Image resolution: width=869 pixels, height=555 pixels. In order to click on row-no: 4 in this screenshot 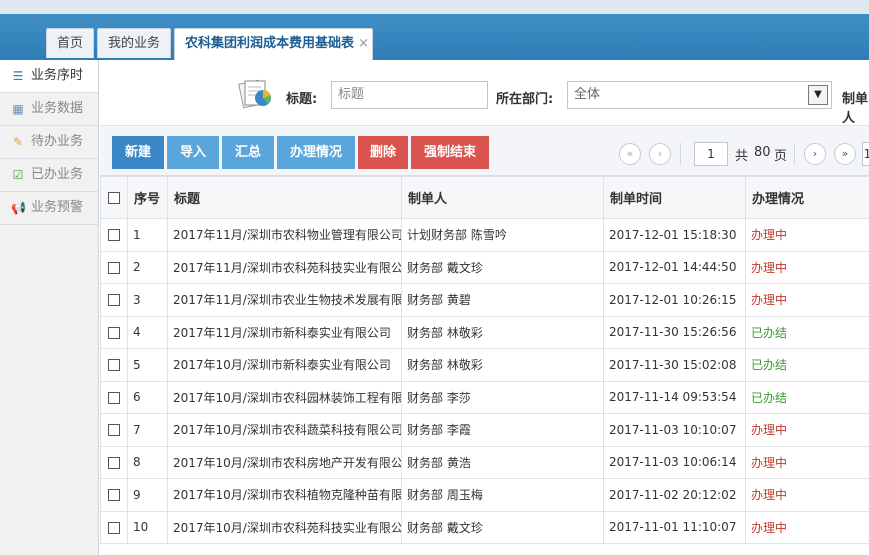, I will do `click(147, 332)`.